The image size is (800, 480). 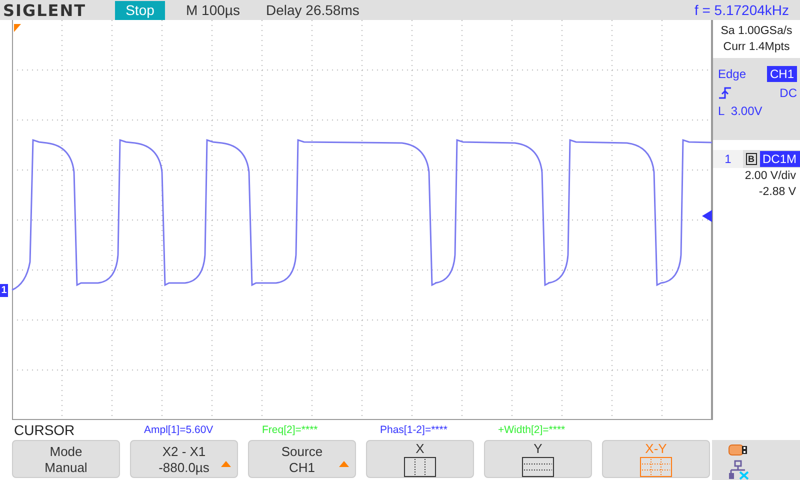 I want to click on measurement-readout: Ampl[1]=5.60V, so click(x=179, y=430).